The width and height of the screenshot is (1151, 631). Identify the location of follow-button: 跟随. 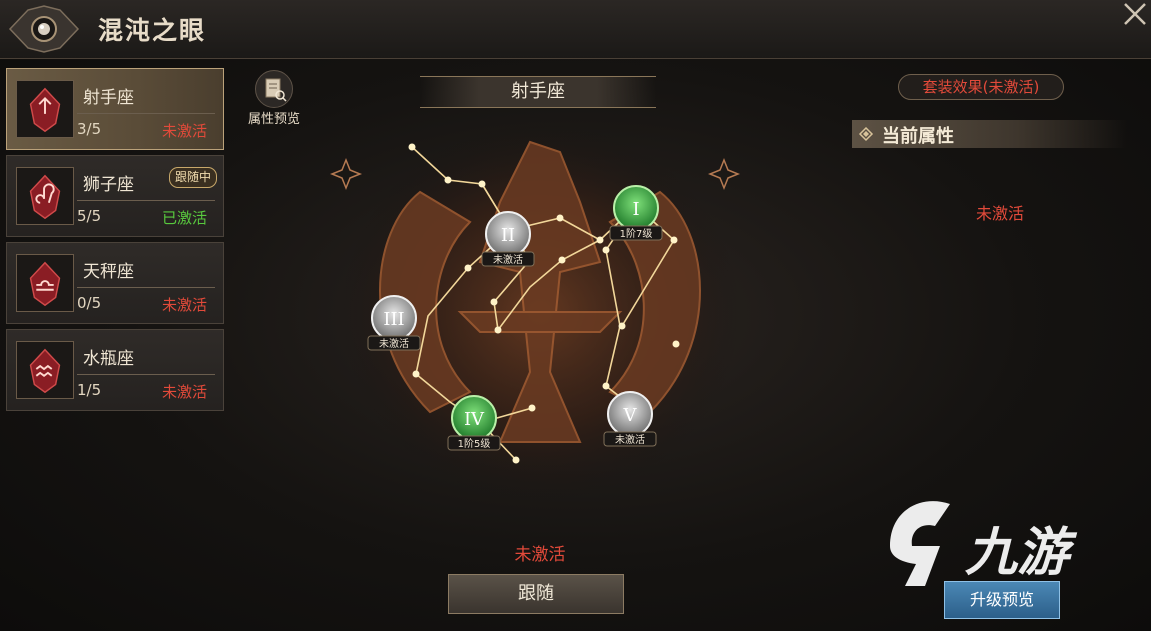
(536, 594).